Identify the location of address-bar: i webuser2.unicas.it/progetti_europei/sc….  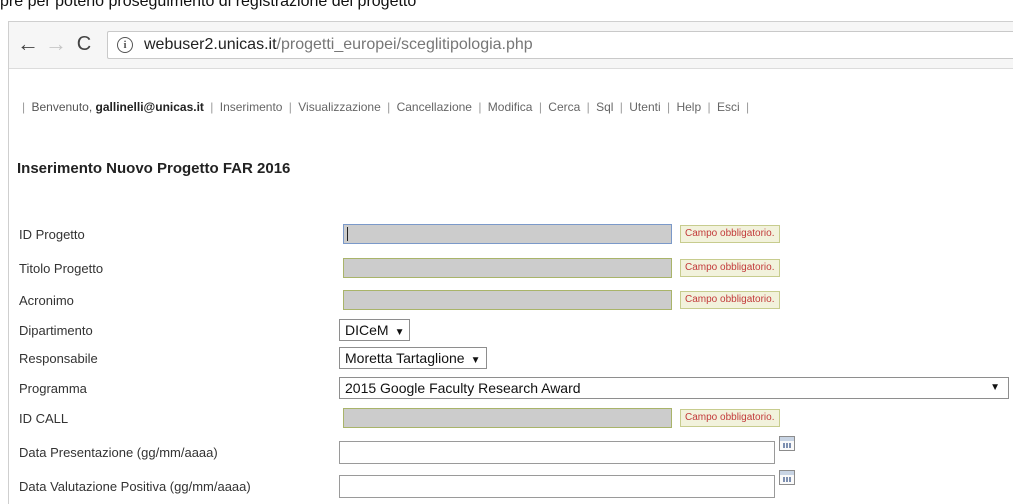
(560, 45).